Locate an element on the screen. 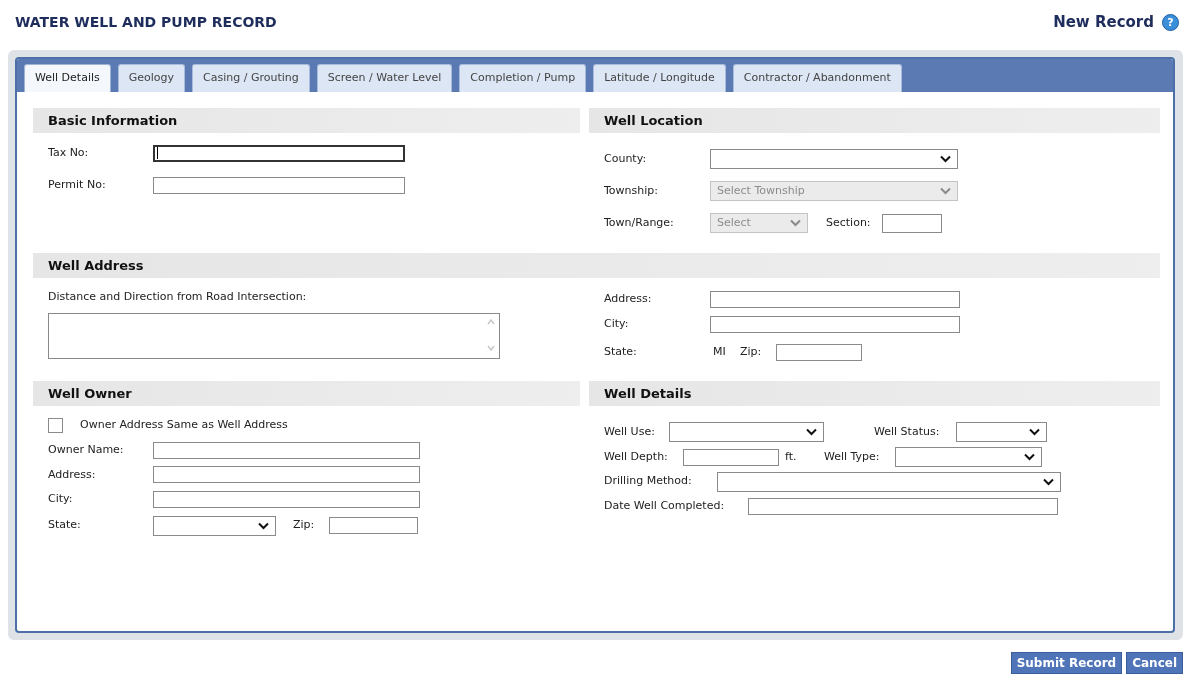 The image size is (1183, 686). field-label: Well Depth: is located at coordinates (636, 456).